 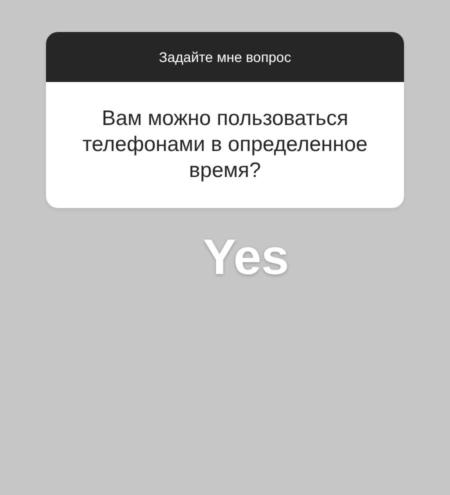 I want to click on question-text: Вам можно пользоваться телефонами в определенное время?, so click(x=225, y=145).